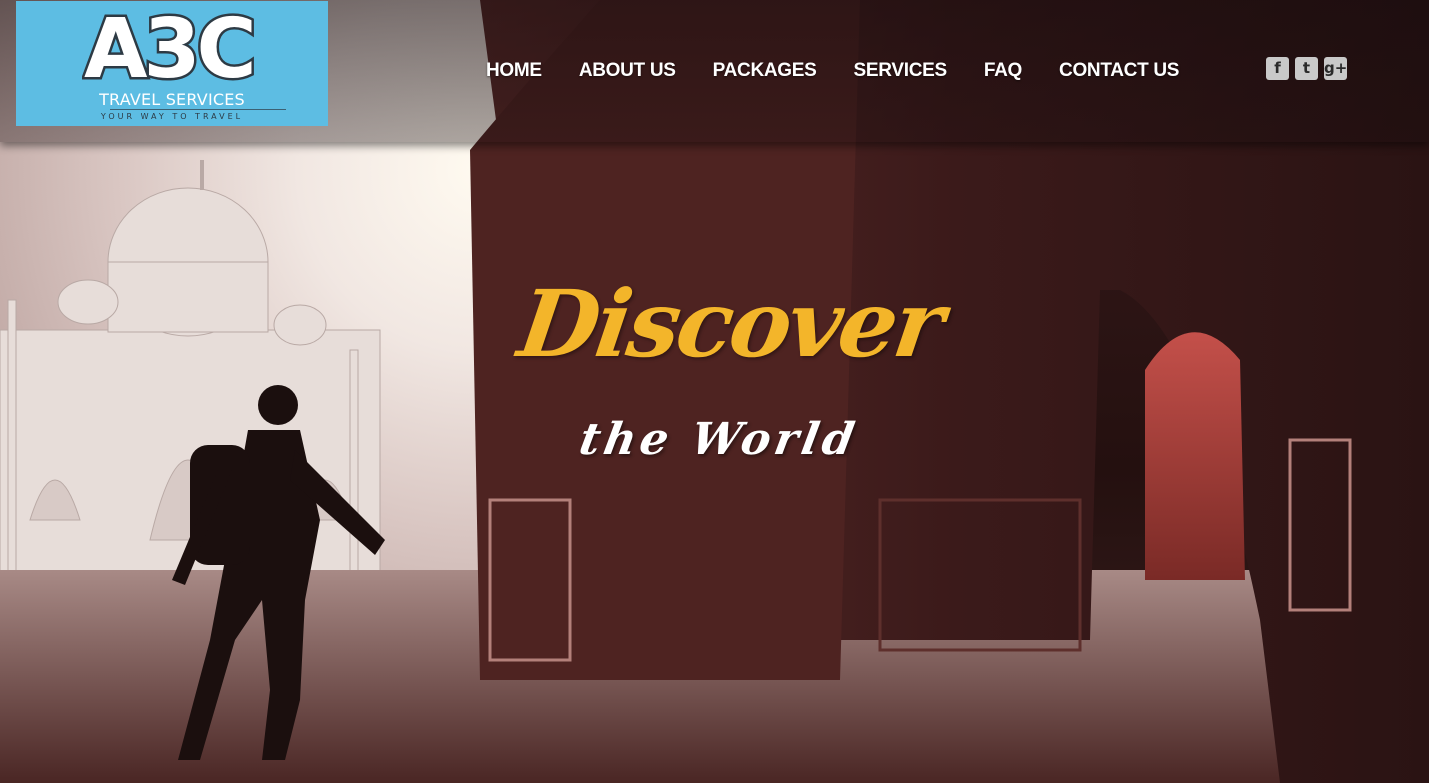 This screenshot has height=783, width=1429. I want to click on nav-services: SERVICES, so click(901, 73).